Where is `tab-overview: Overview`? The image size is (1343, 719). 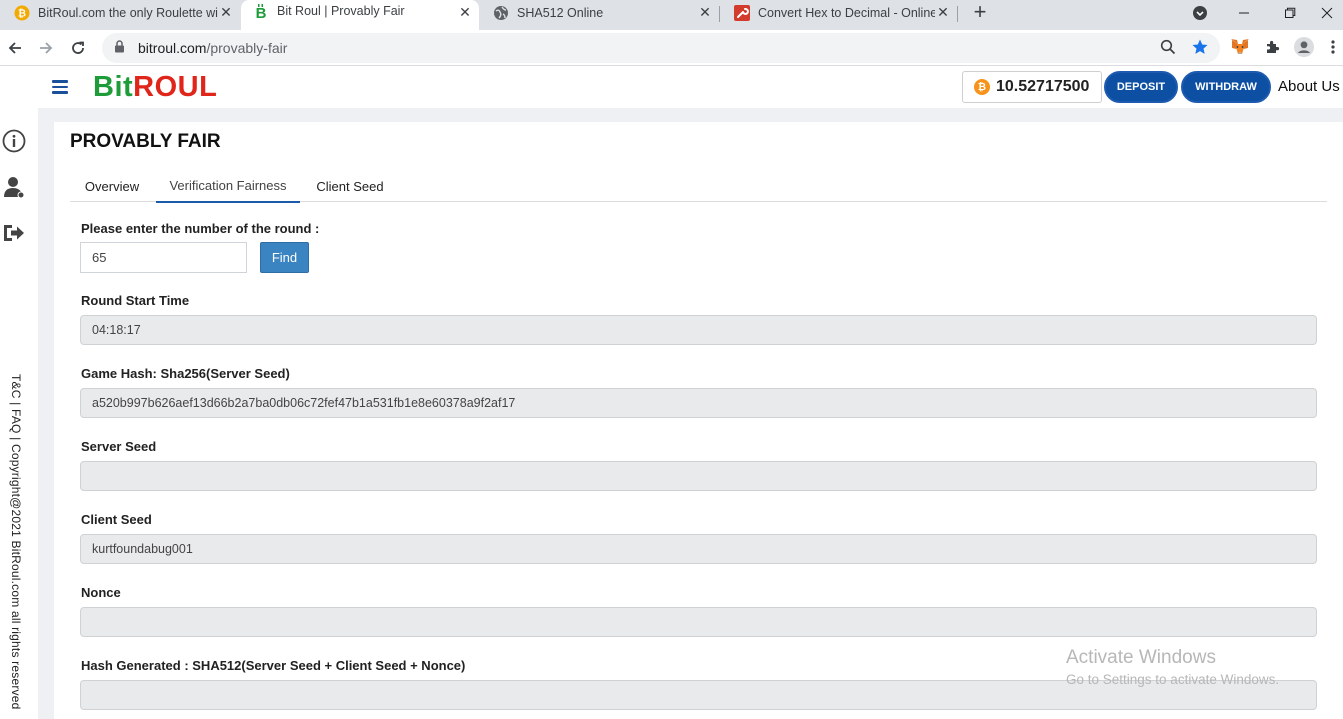
tab-overview: Overview is located at coordinates (112, 186).